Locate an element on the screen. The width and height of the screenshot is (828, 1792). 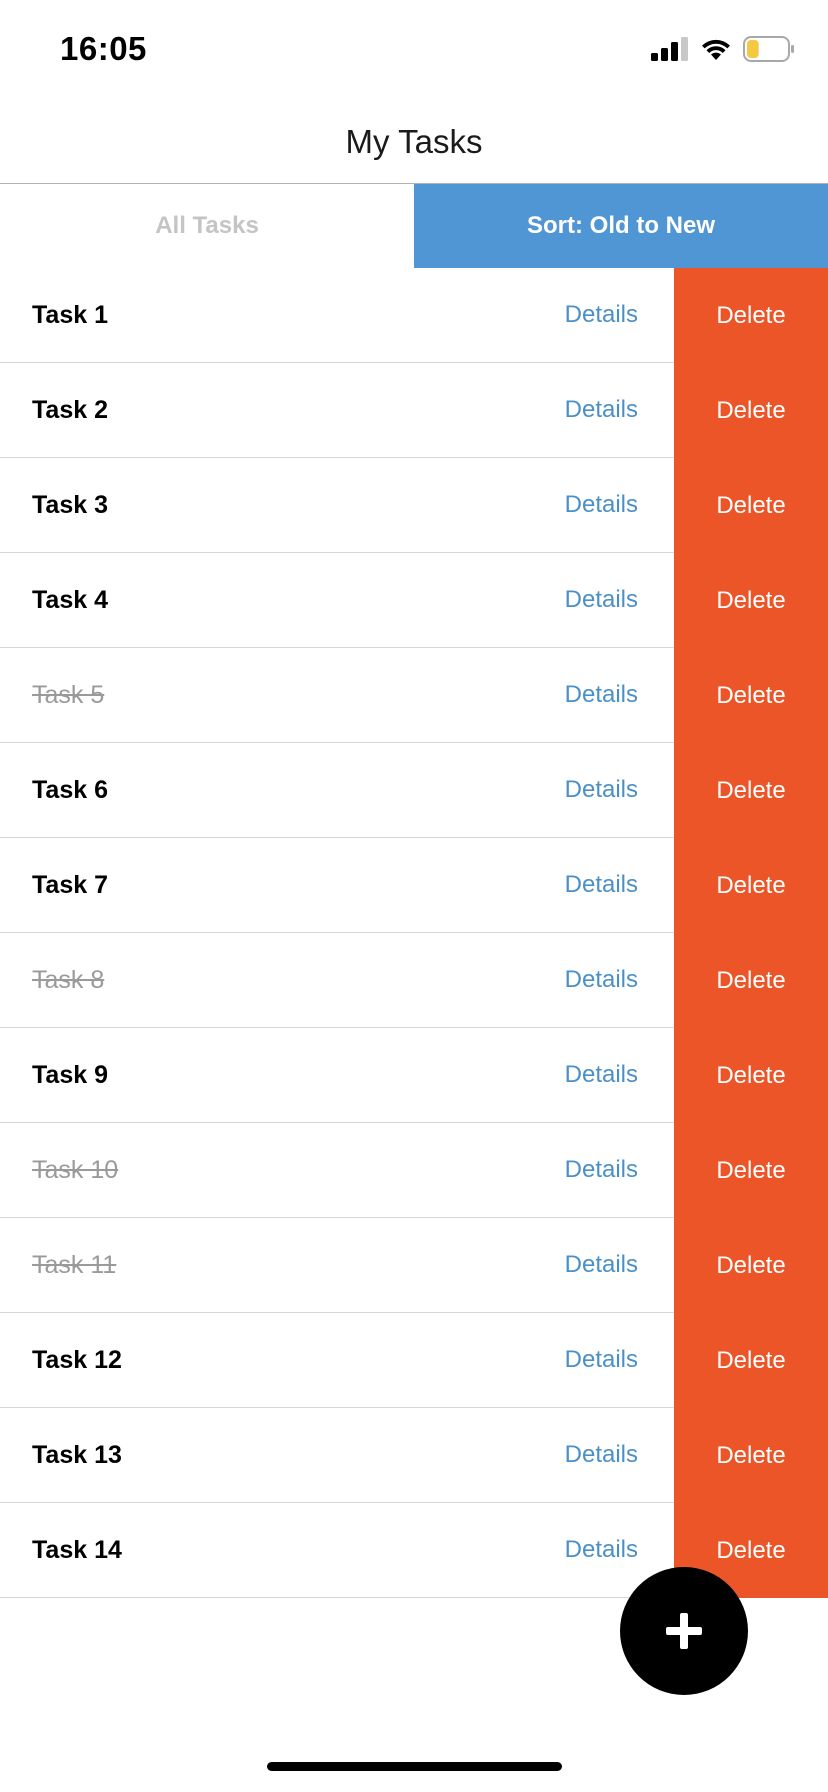
task-row: Task 12 Details Delete is located at coordinates (414, 1360).